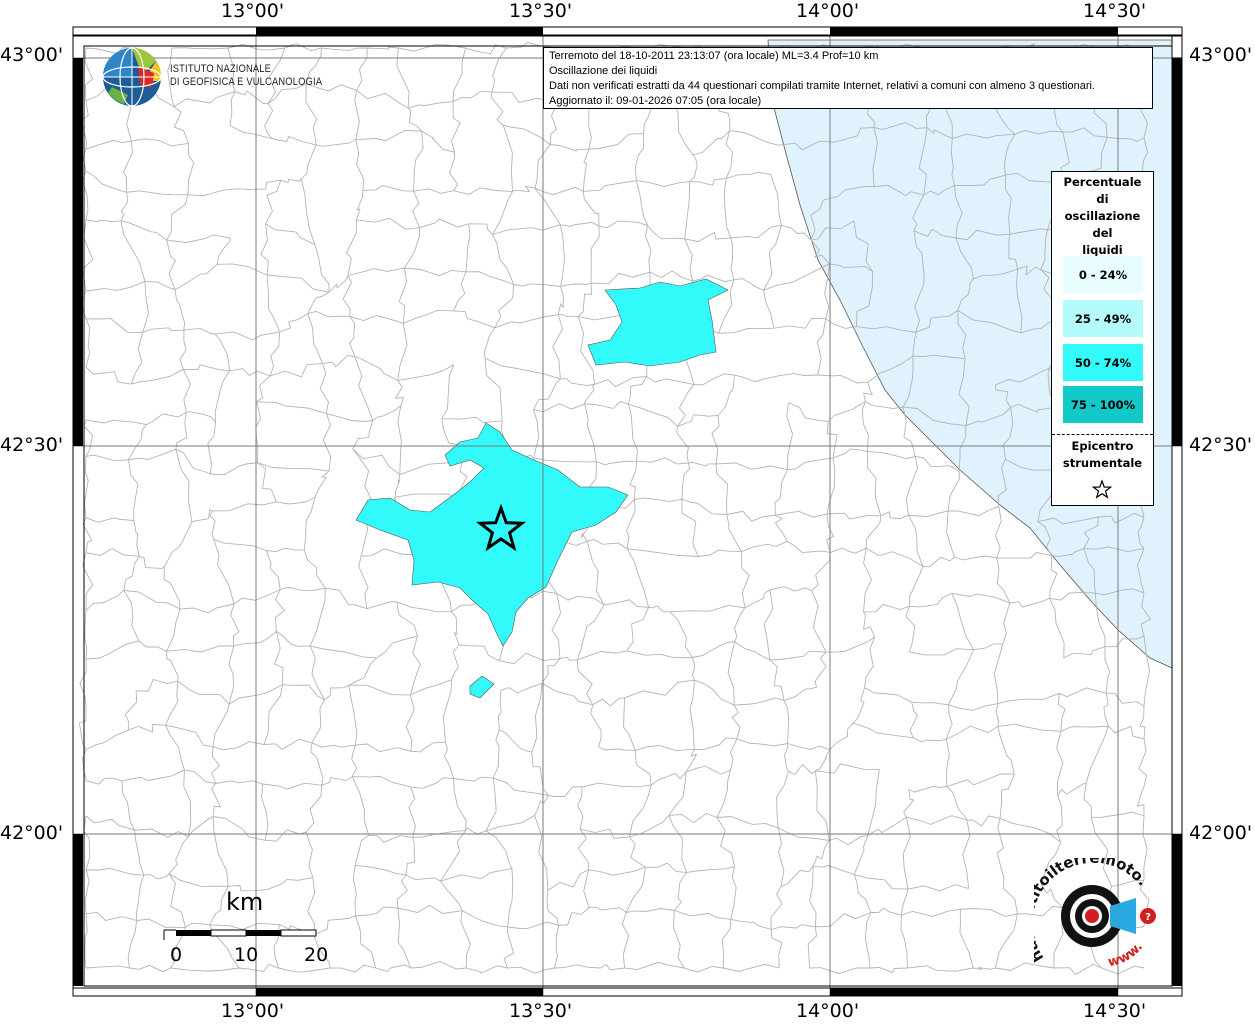  I want to click on map-parameter: Oscillazione dei liquidi, so click(603, 71).